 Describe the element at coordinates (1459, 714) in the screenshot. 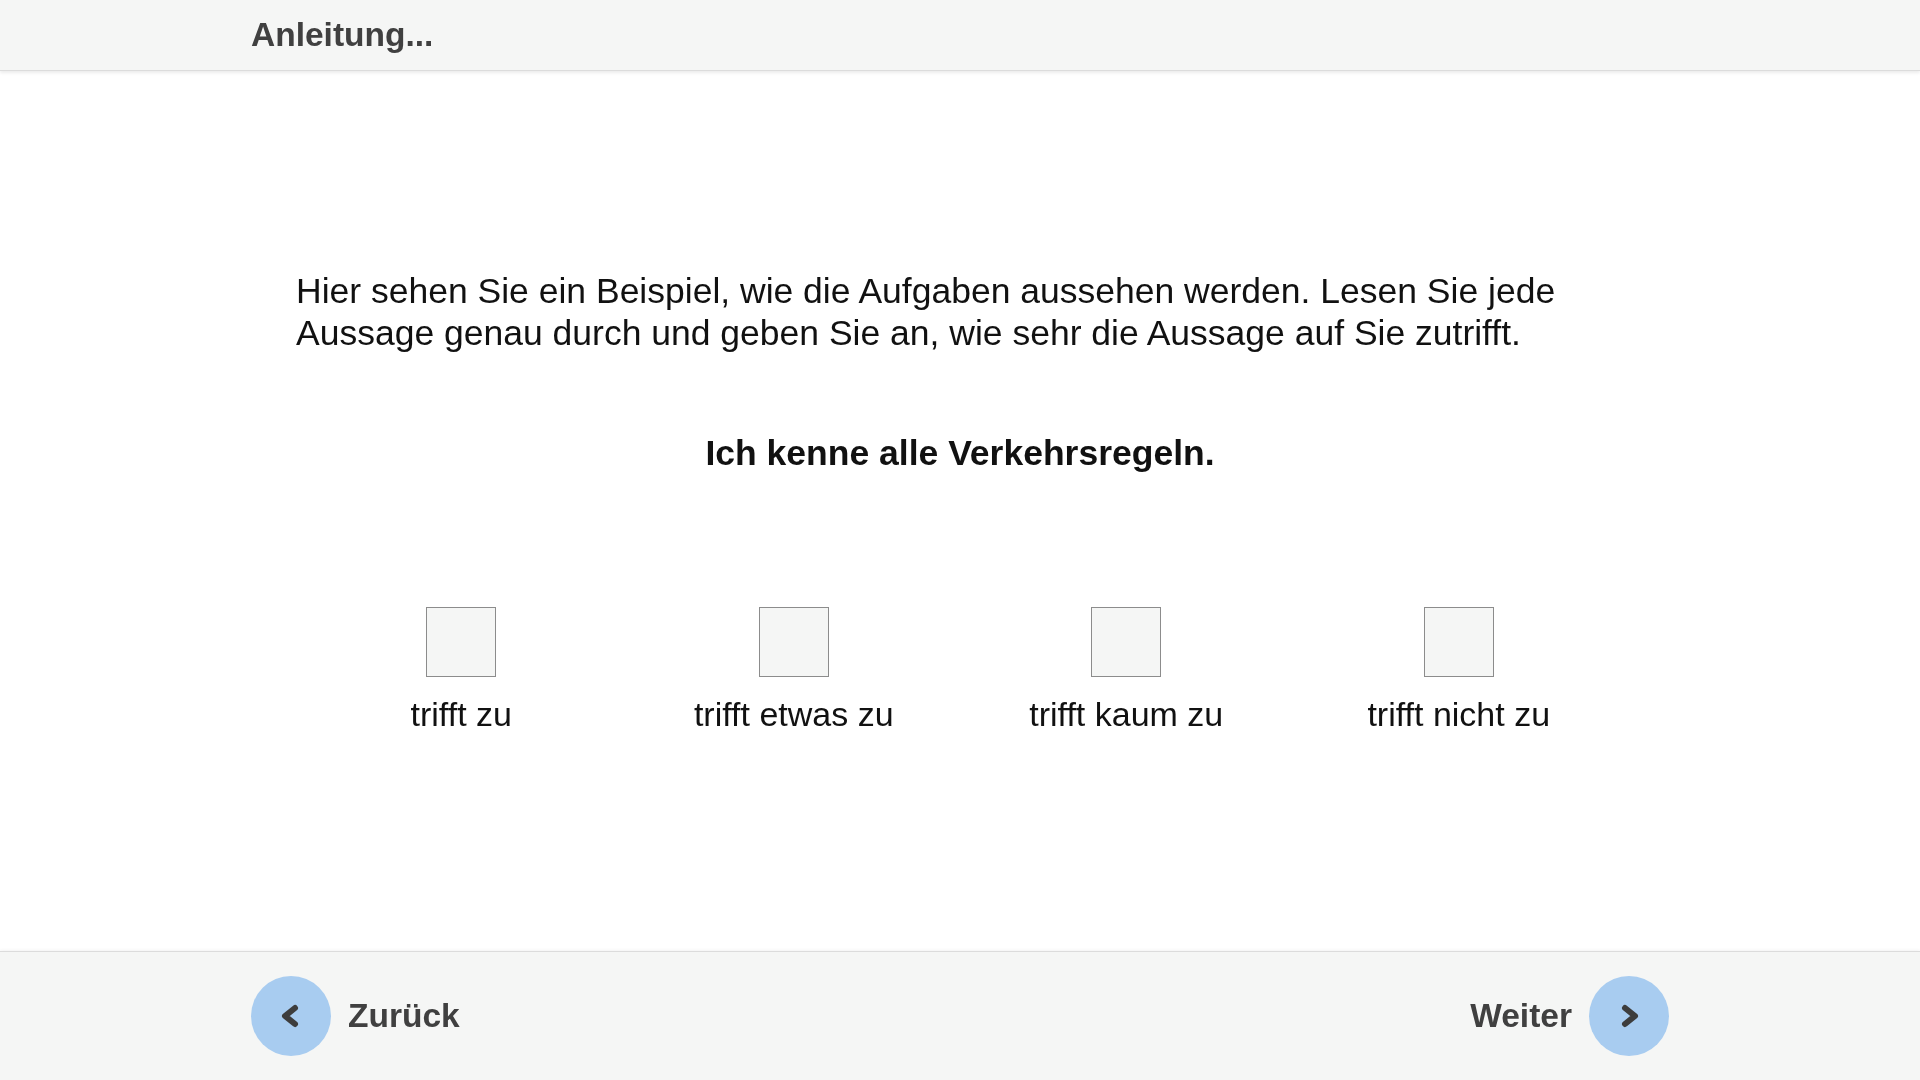

I see `answer-label: trifft nicht zu` at that location.